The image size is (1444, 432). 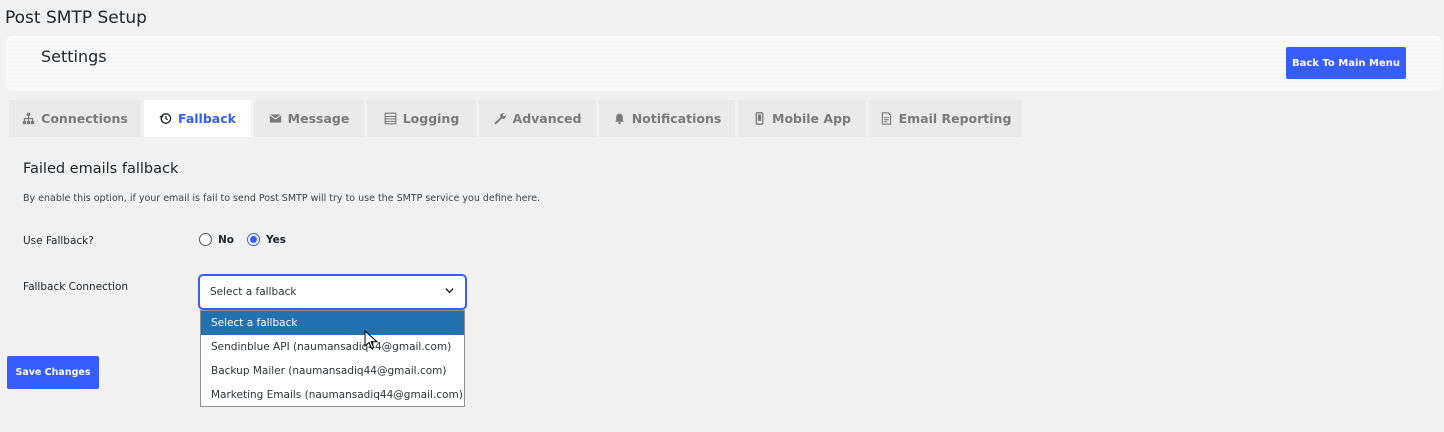 I want to click on save-changes-button: Save Changes, so click(x=53, y=372).